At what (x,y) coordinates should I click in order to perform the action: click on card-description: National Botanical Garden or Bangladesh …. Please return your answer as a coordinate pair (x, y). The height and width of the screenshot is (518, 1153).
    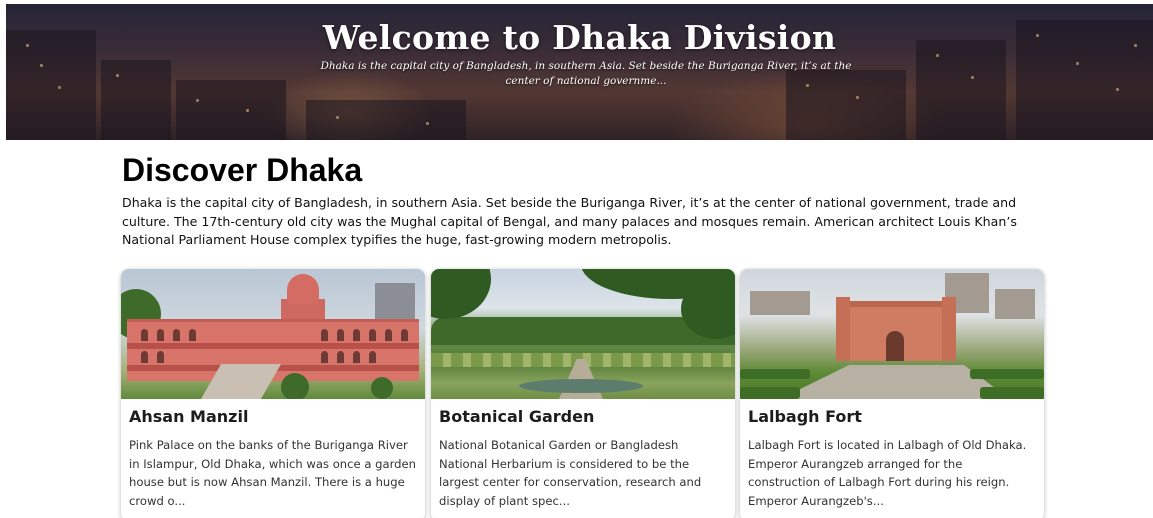
    Looking at the image, I should click on (570, 473).